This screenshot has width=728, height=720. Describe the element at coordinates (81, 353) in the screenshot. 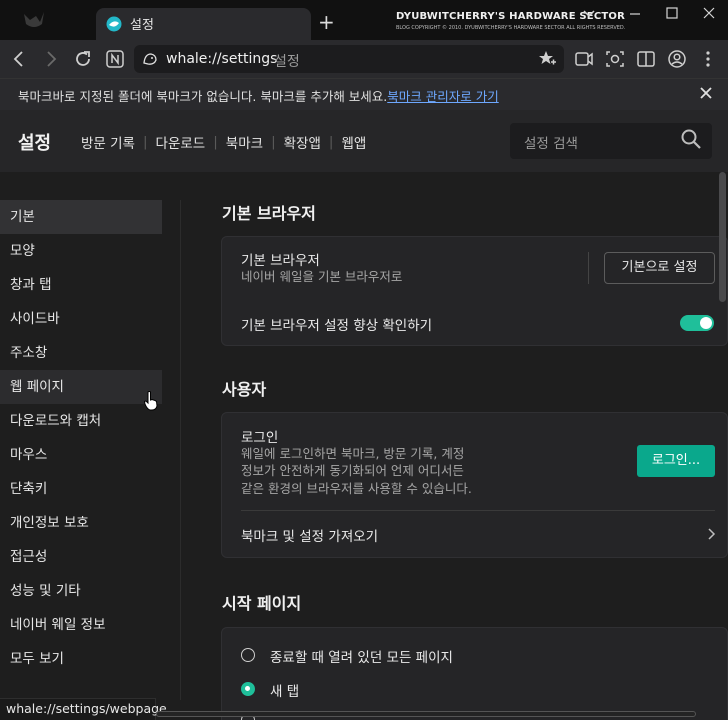

I see `sidebar-item-address-bar: 주소창` at that location.